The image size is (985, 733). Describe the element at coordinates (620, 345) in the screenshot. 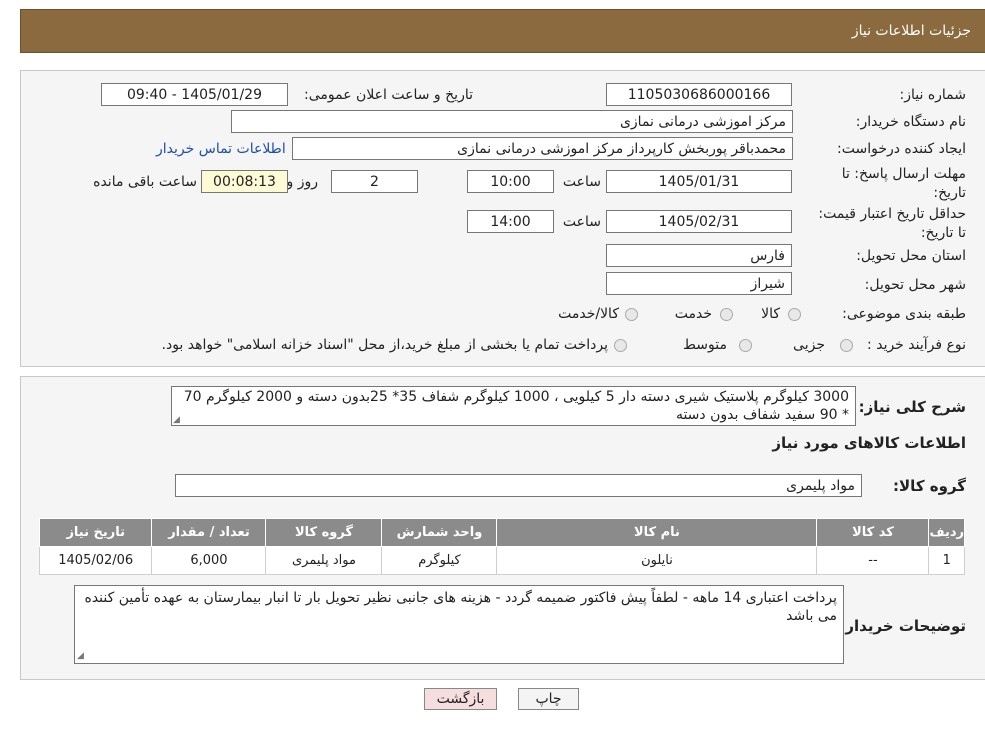

I see `process-radio-treasury` at that location.